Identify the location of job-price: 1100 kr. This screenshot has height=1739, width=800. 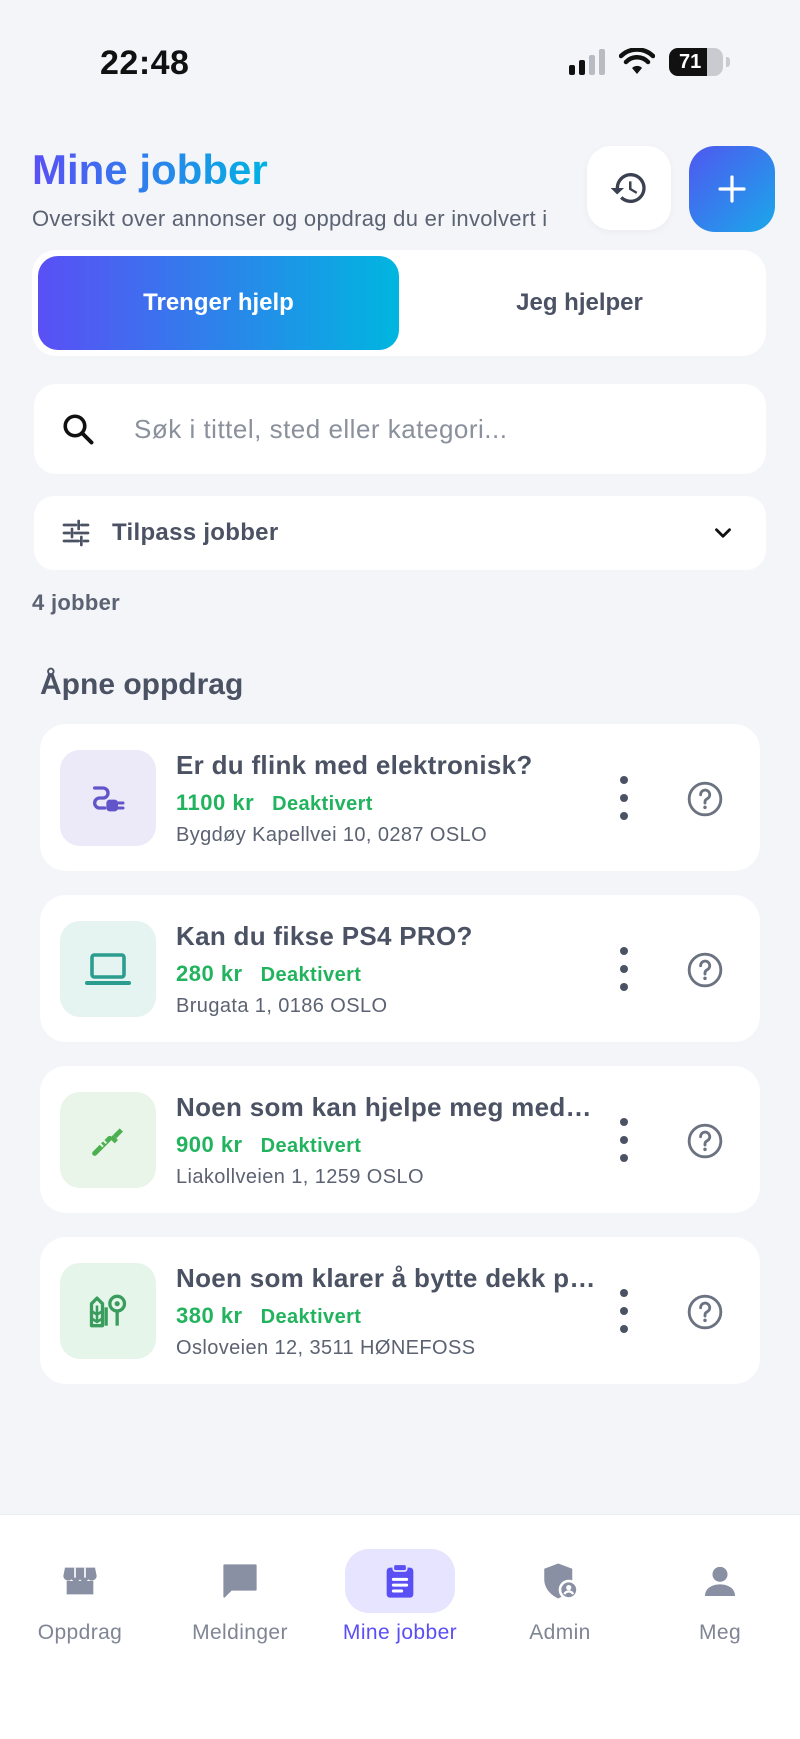
(215, 802).